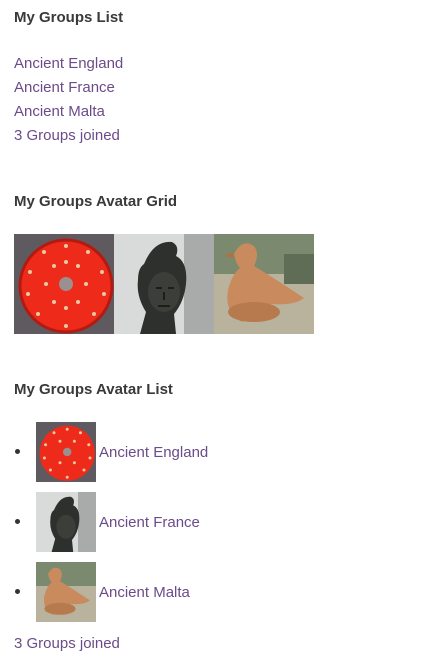 Image resolution: width=431 pixels, height=665 pixels. Describe the element at coordinates (93, 389) in the screenshot. I see `avatar-list-title: My Groups Avatar List` at that location.